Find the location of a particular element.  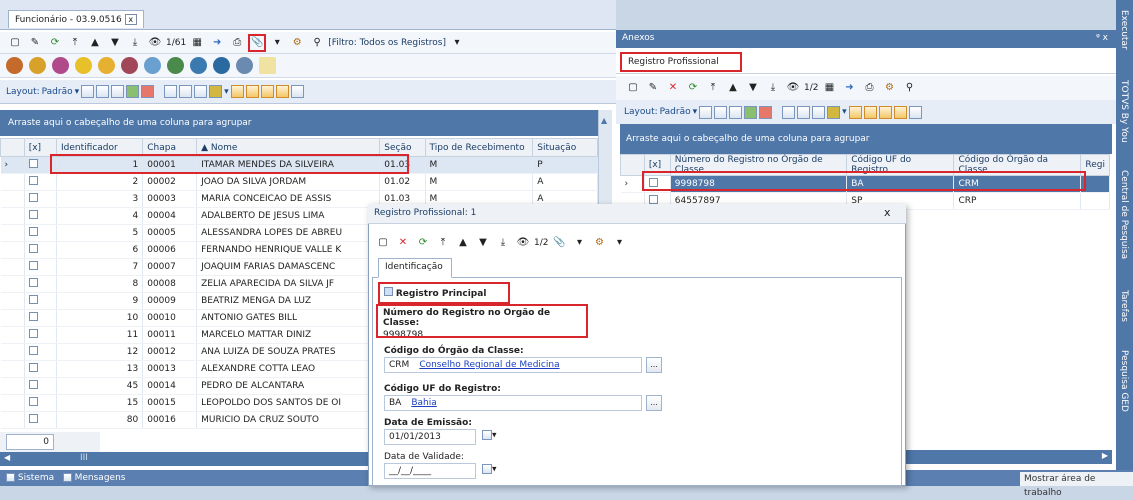

print-icon: ⎙ is located at coordinates (869, 88).